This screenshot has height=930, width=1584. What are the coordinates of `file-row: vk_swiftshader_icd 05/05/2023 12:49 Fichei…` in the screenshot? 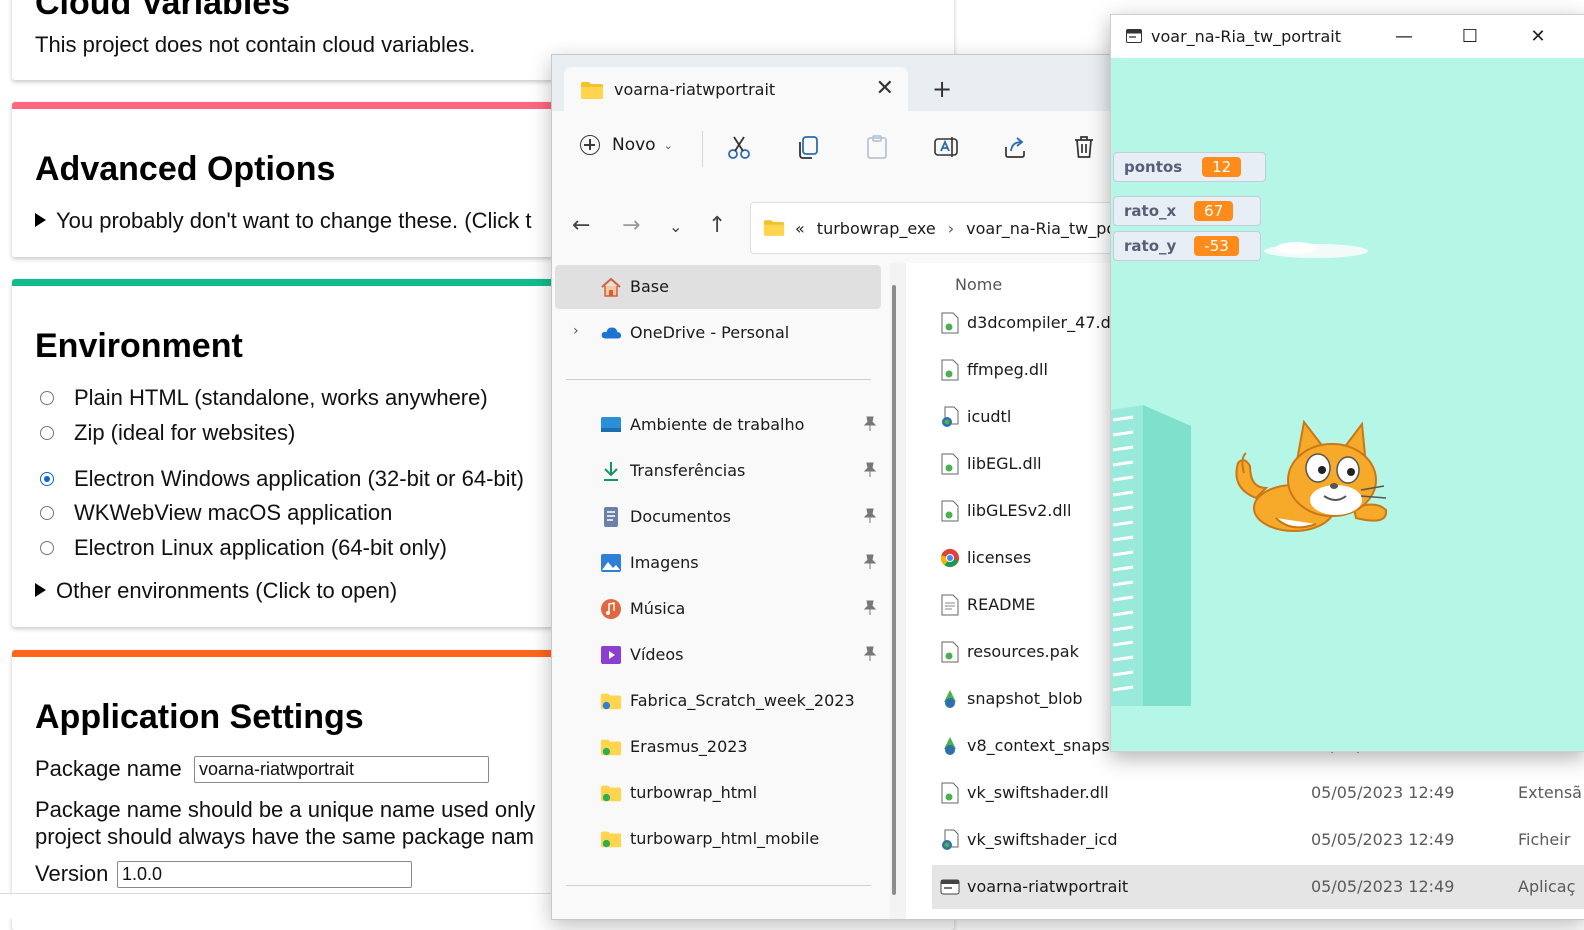 It's located at (1258, 840).